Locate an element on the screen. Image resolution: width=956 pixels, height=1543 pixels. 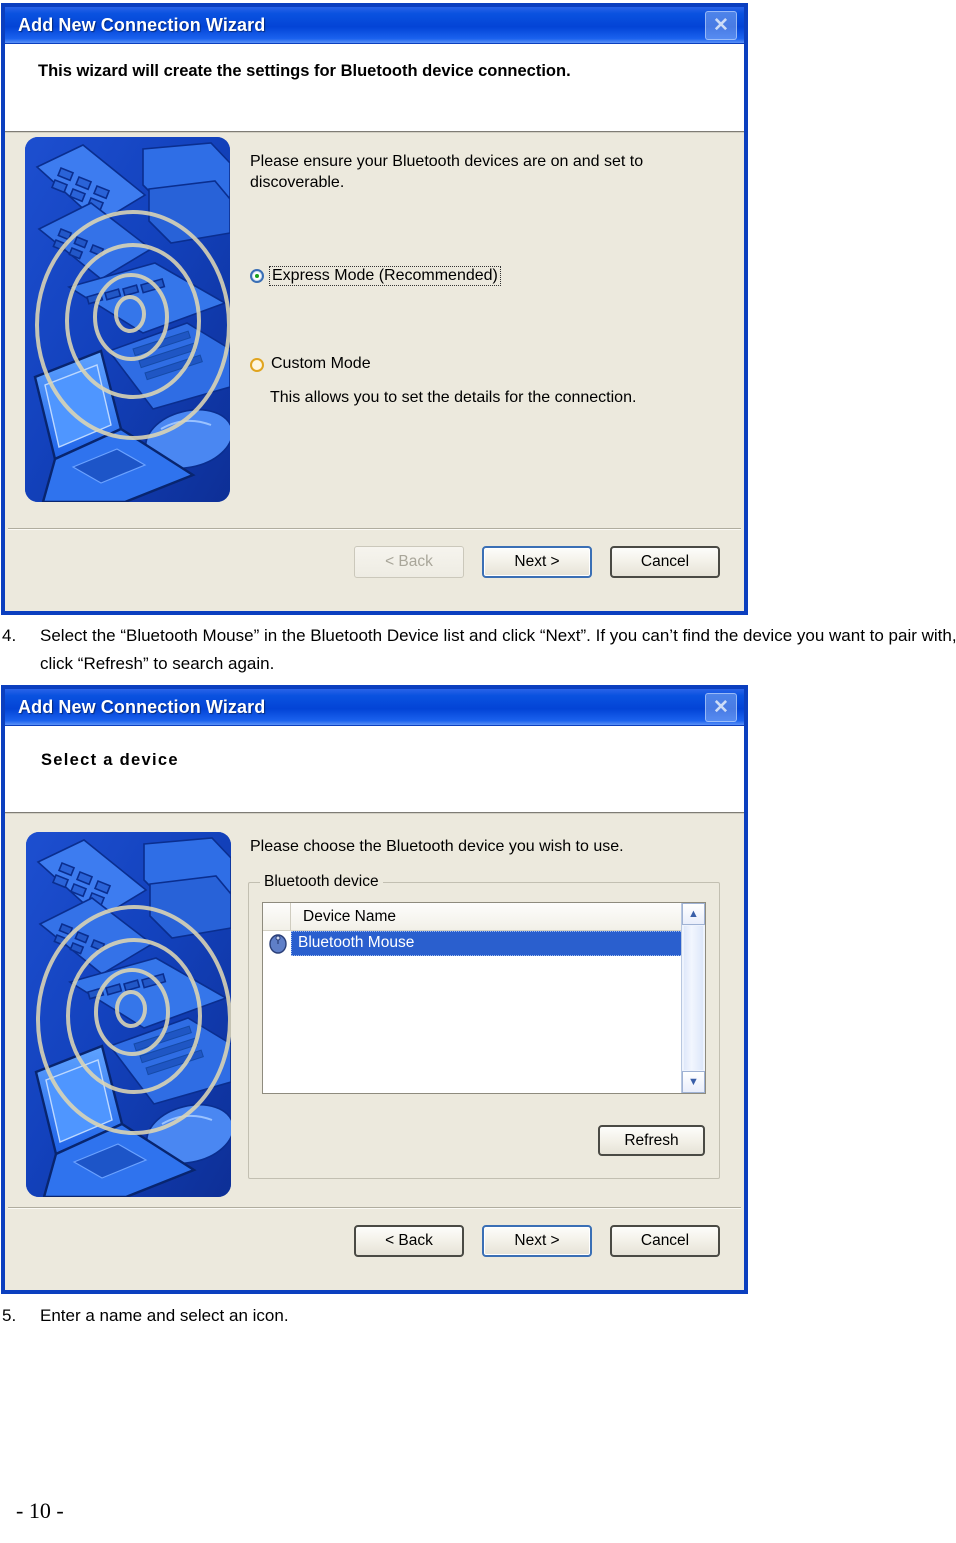
groupbox-title: Bluetooth device is located at coordinates (321, 882).